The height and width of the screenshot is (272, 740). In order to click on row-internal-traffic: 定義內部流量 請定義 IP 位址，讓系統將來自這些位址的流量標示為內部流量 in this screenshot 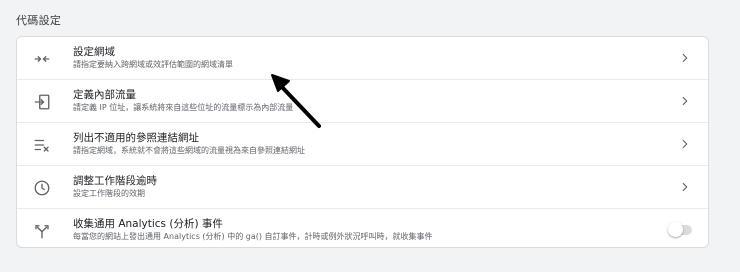, I will do `click(362, 101)`.